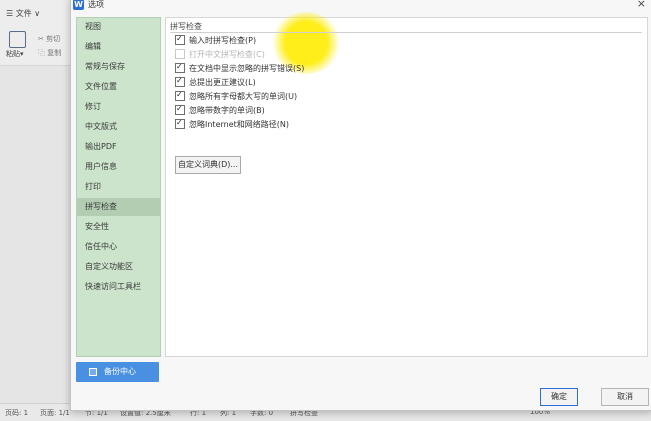  What do you see at coordinates (93, 372) in the screenshot?
I see `backup-icon` at bounding box center [93, 372].